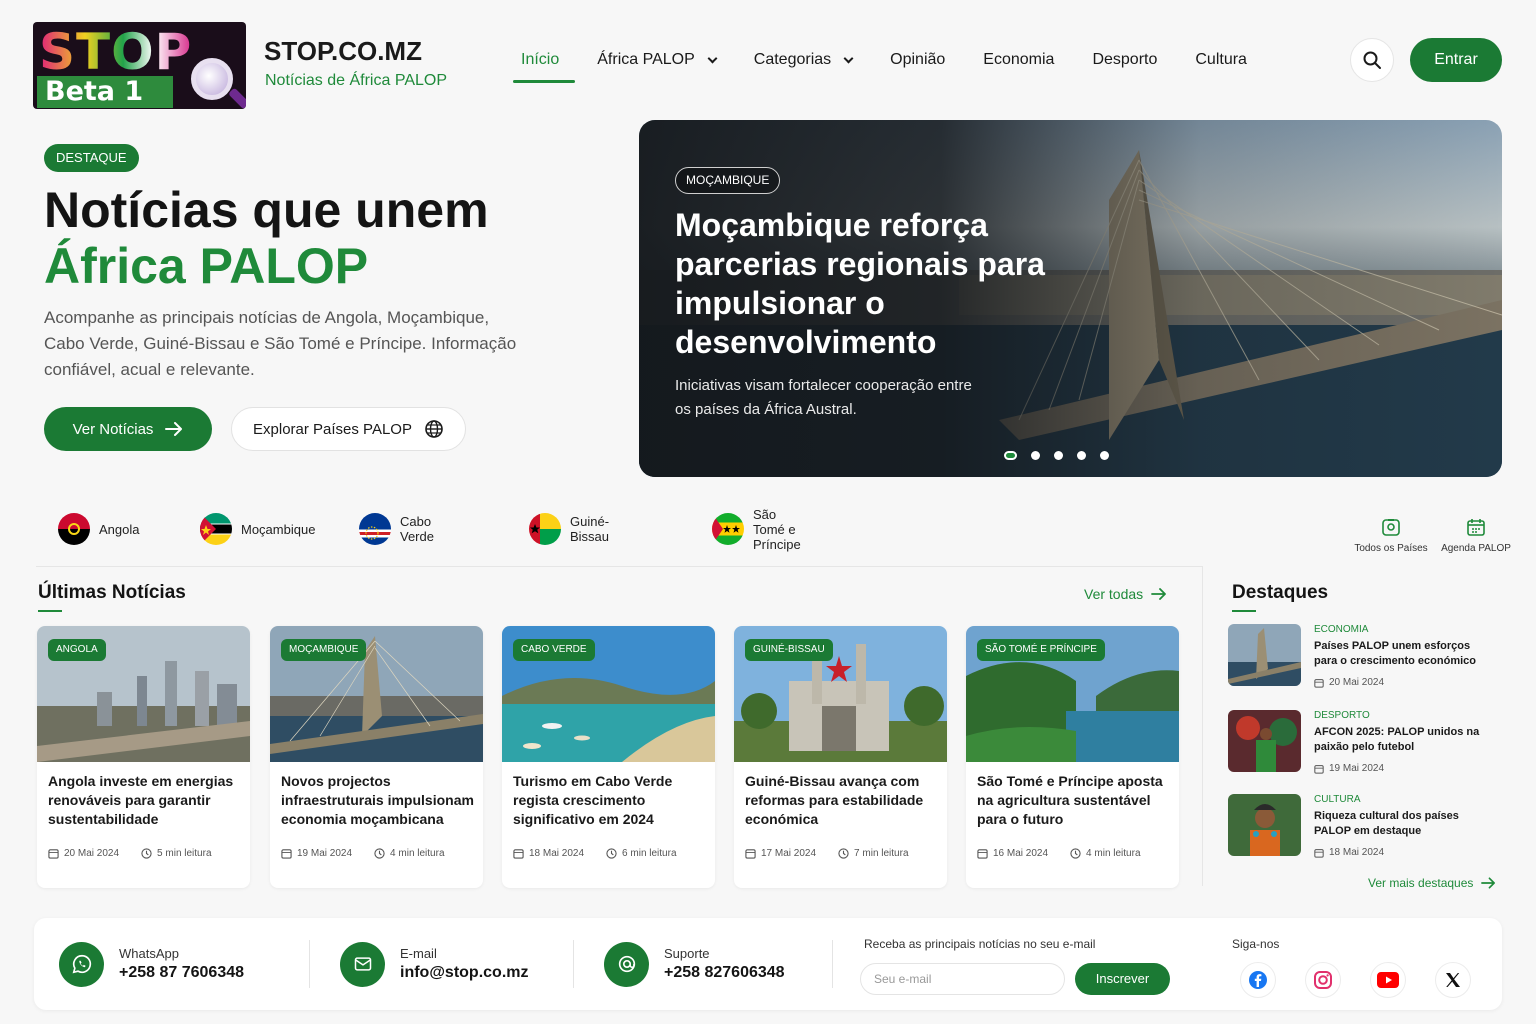 Image resolution: width=1536 pixels, height=1024 pixels. Describe the element at coordinates (1122, 979) in the screenshot. I see `subscribe-button: Inscrever` at that location.